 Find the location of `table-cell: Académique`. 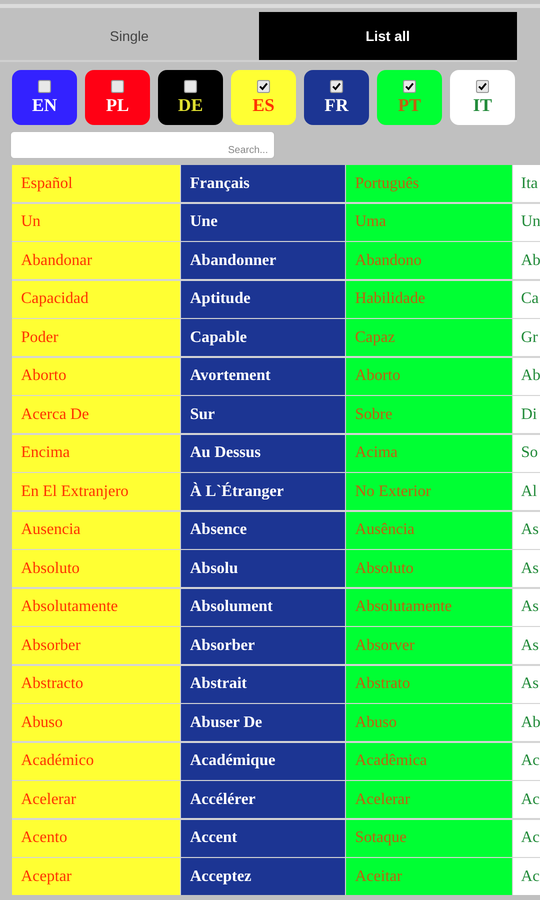

table-cell: Académique is located at coordinates (263, 761).